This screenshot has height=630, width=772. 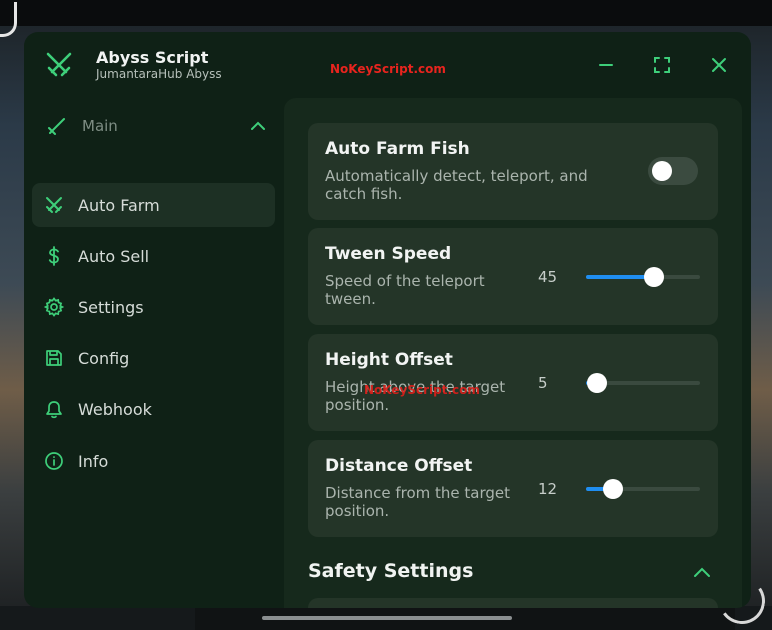 I want to click on close-icon, so click(x=719, y=65).